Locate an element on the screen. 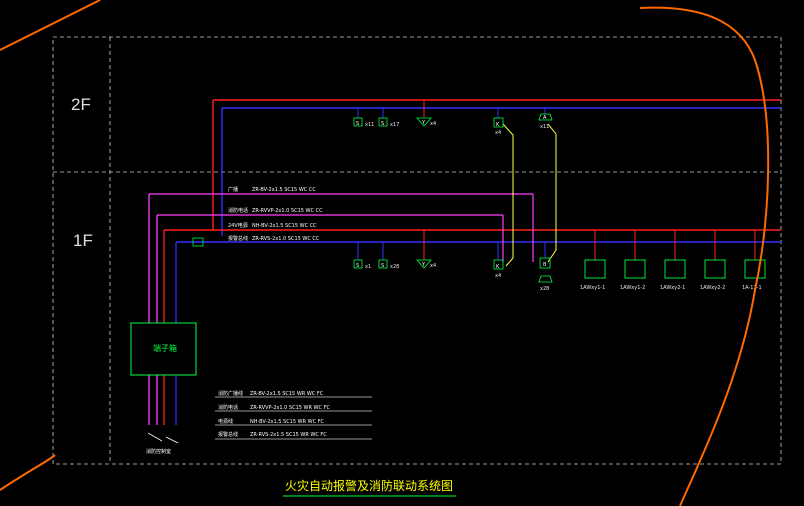 This screenshot has height=506, width=804. upper-devices: S x11 S x17 Y x4 K x4 A x11 is located at coordinates (453, 118).